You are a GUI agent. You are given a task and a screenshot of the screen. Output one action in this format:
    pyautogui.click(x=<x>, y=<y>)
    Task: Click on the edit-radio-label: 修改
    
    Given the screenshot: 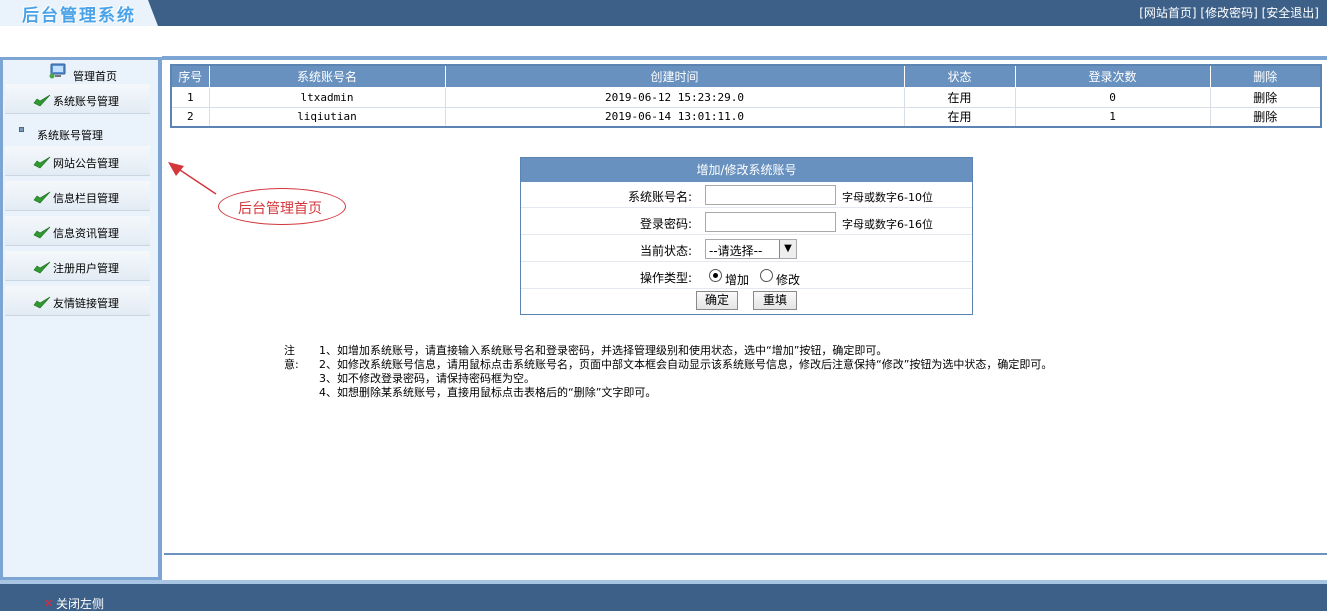 What is the action you would take?
    pyautogui.click(x=788, y=280)
    